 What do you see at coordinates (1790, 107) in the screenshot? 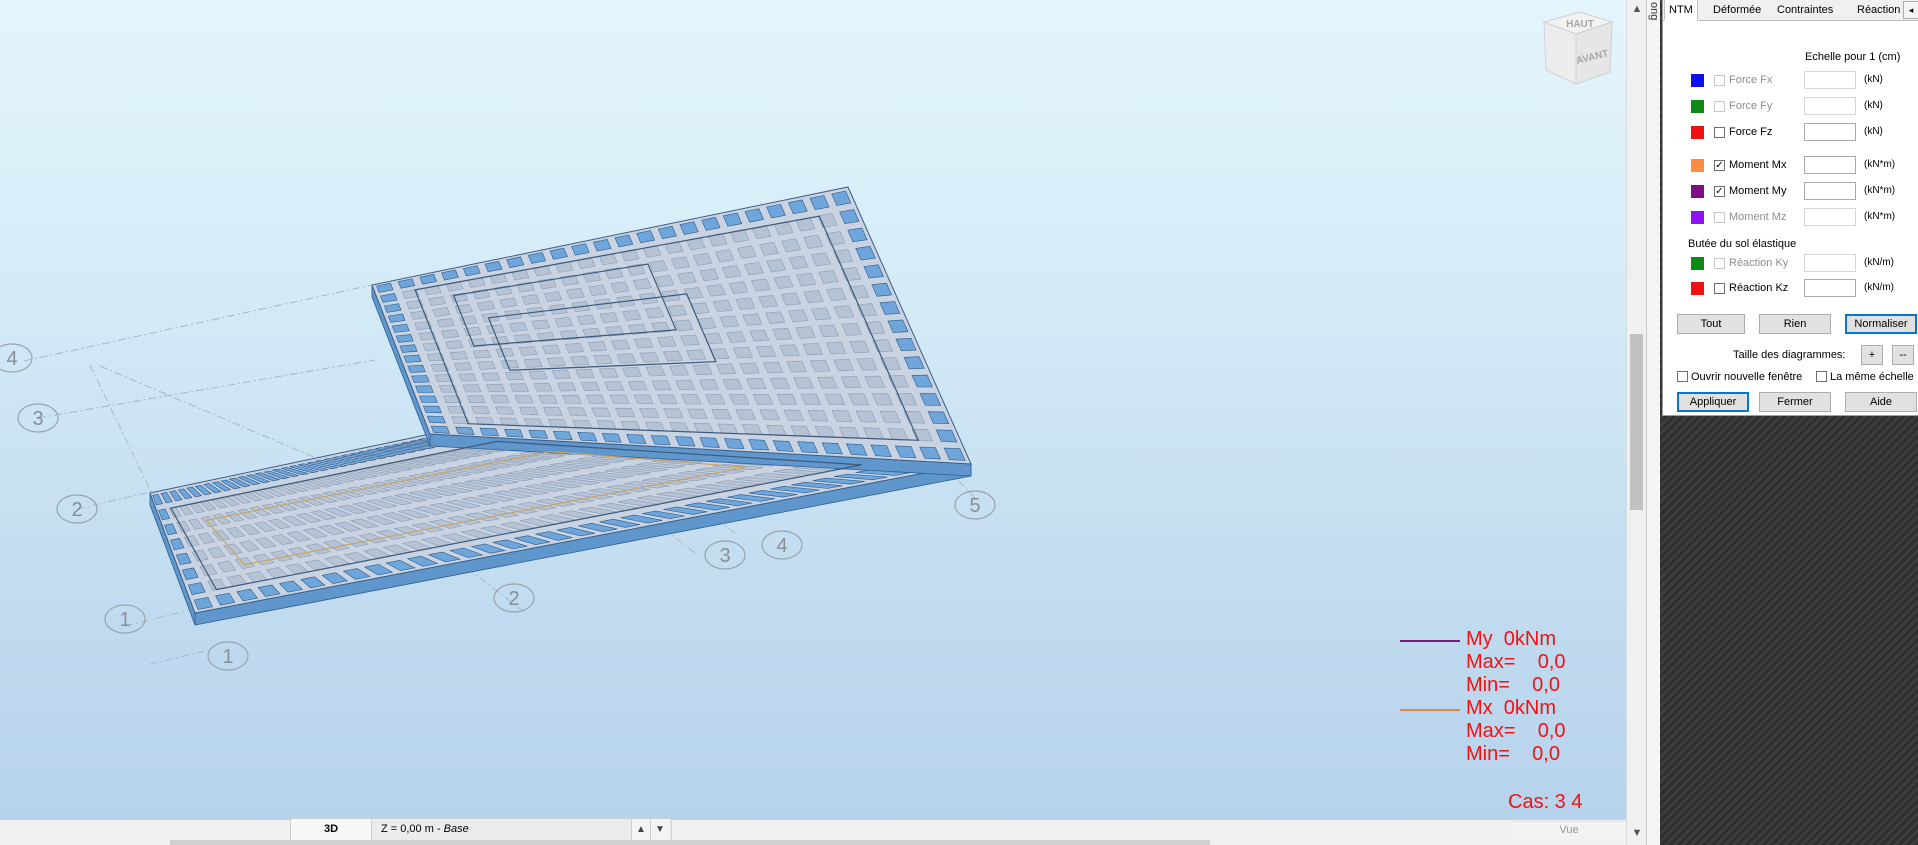
I see `diagram-row: Force Fy (kN)` at bounding box center [1790, 107].